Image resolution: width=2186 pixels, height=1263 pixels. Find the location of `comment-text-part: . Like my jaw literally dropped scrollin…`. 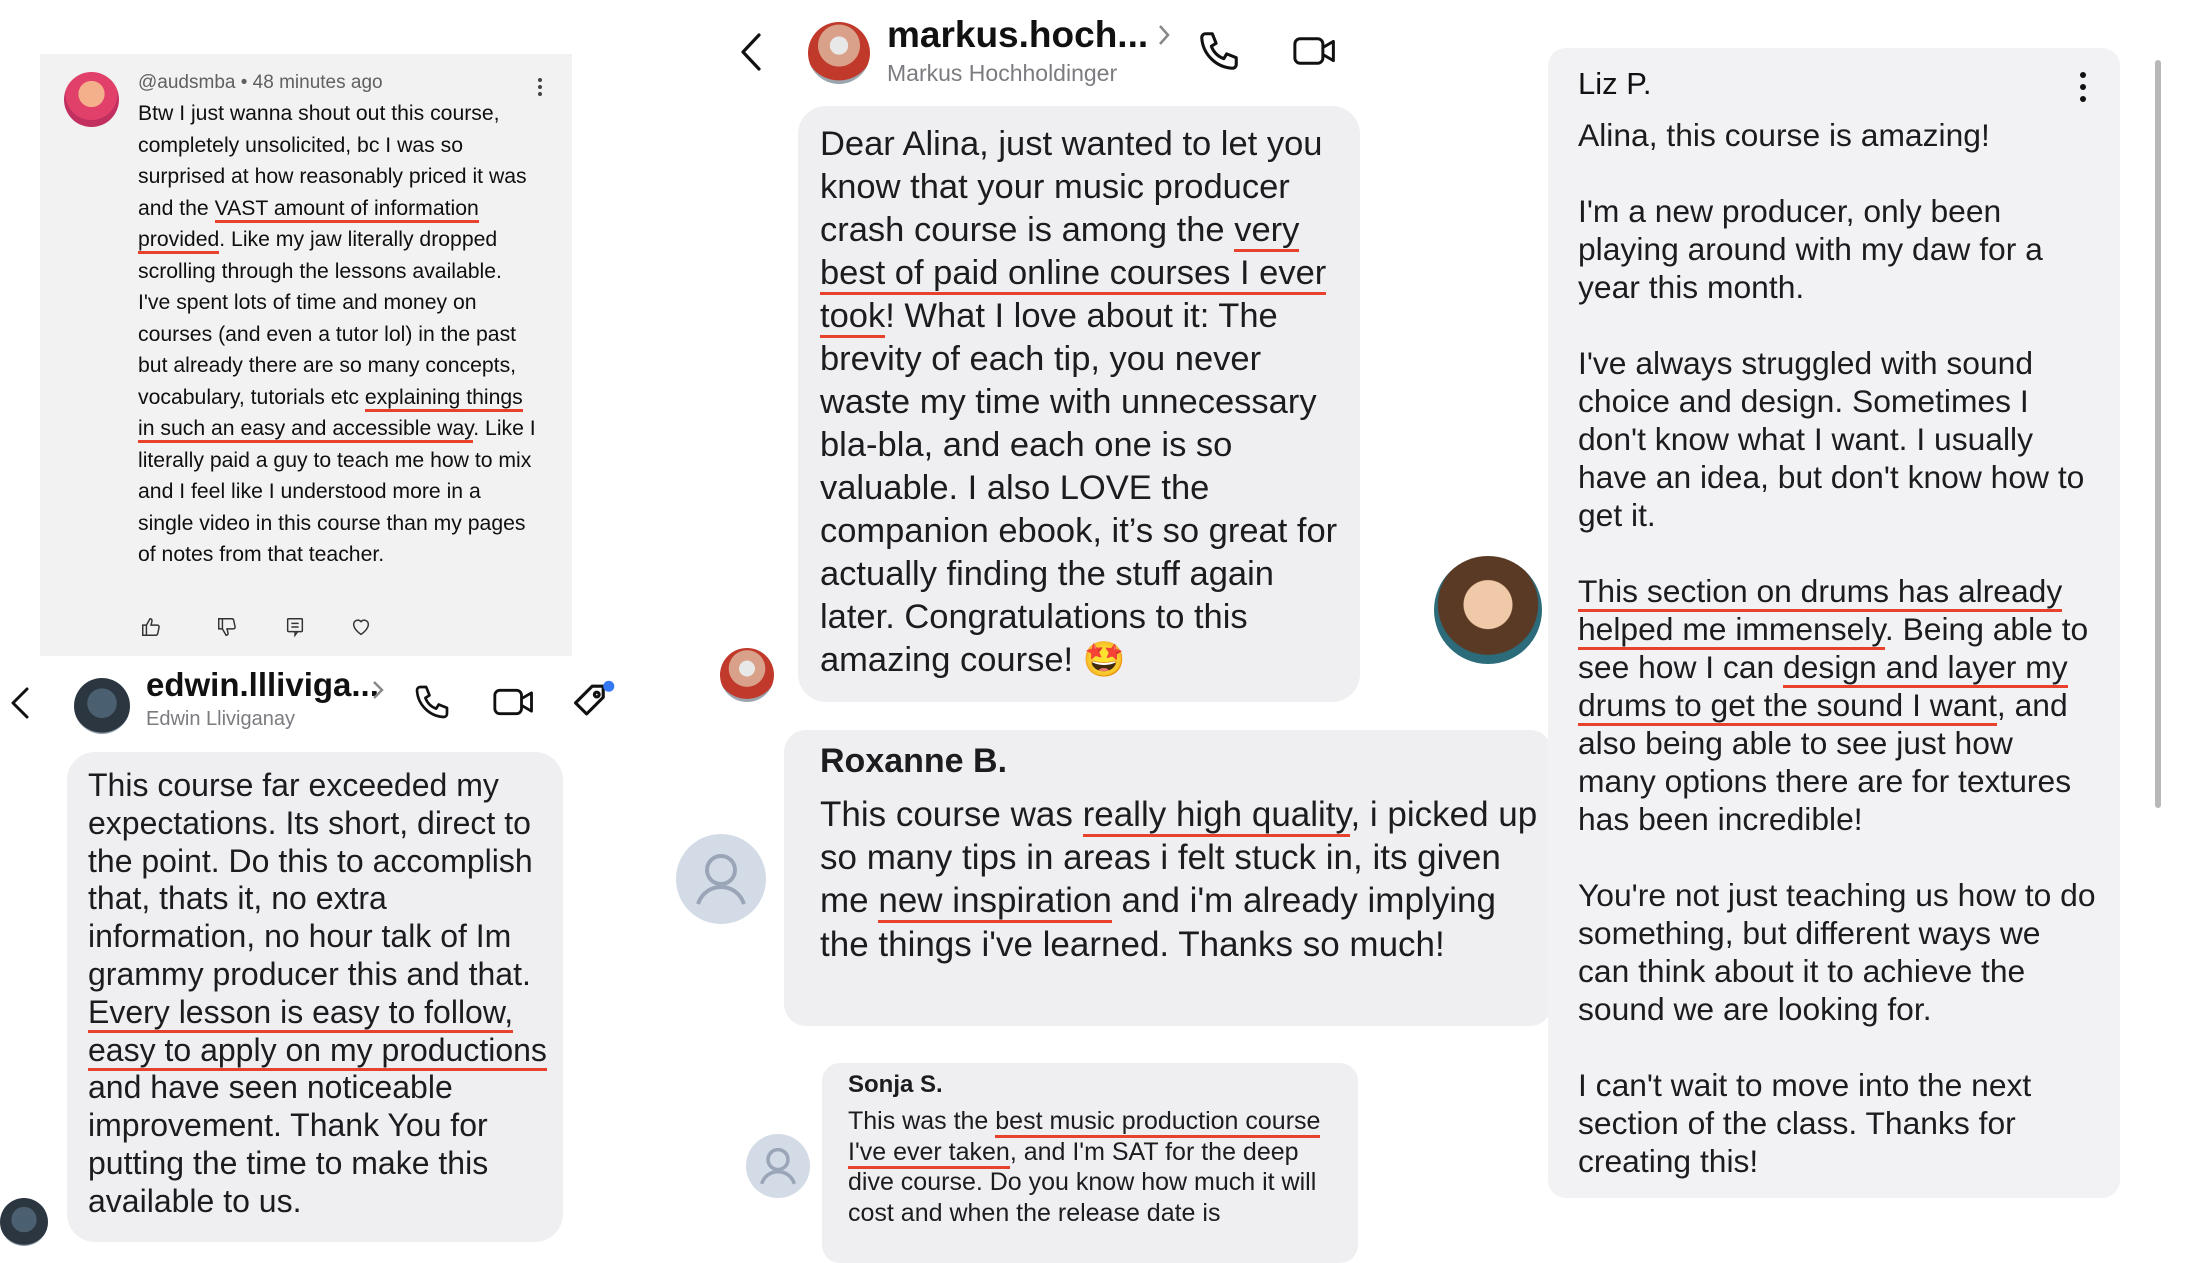

comment-text-part: . Like my jaw literally dropped scrollin… is located at coordinates (327, 318).